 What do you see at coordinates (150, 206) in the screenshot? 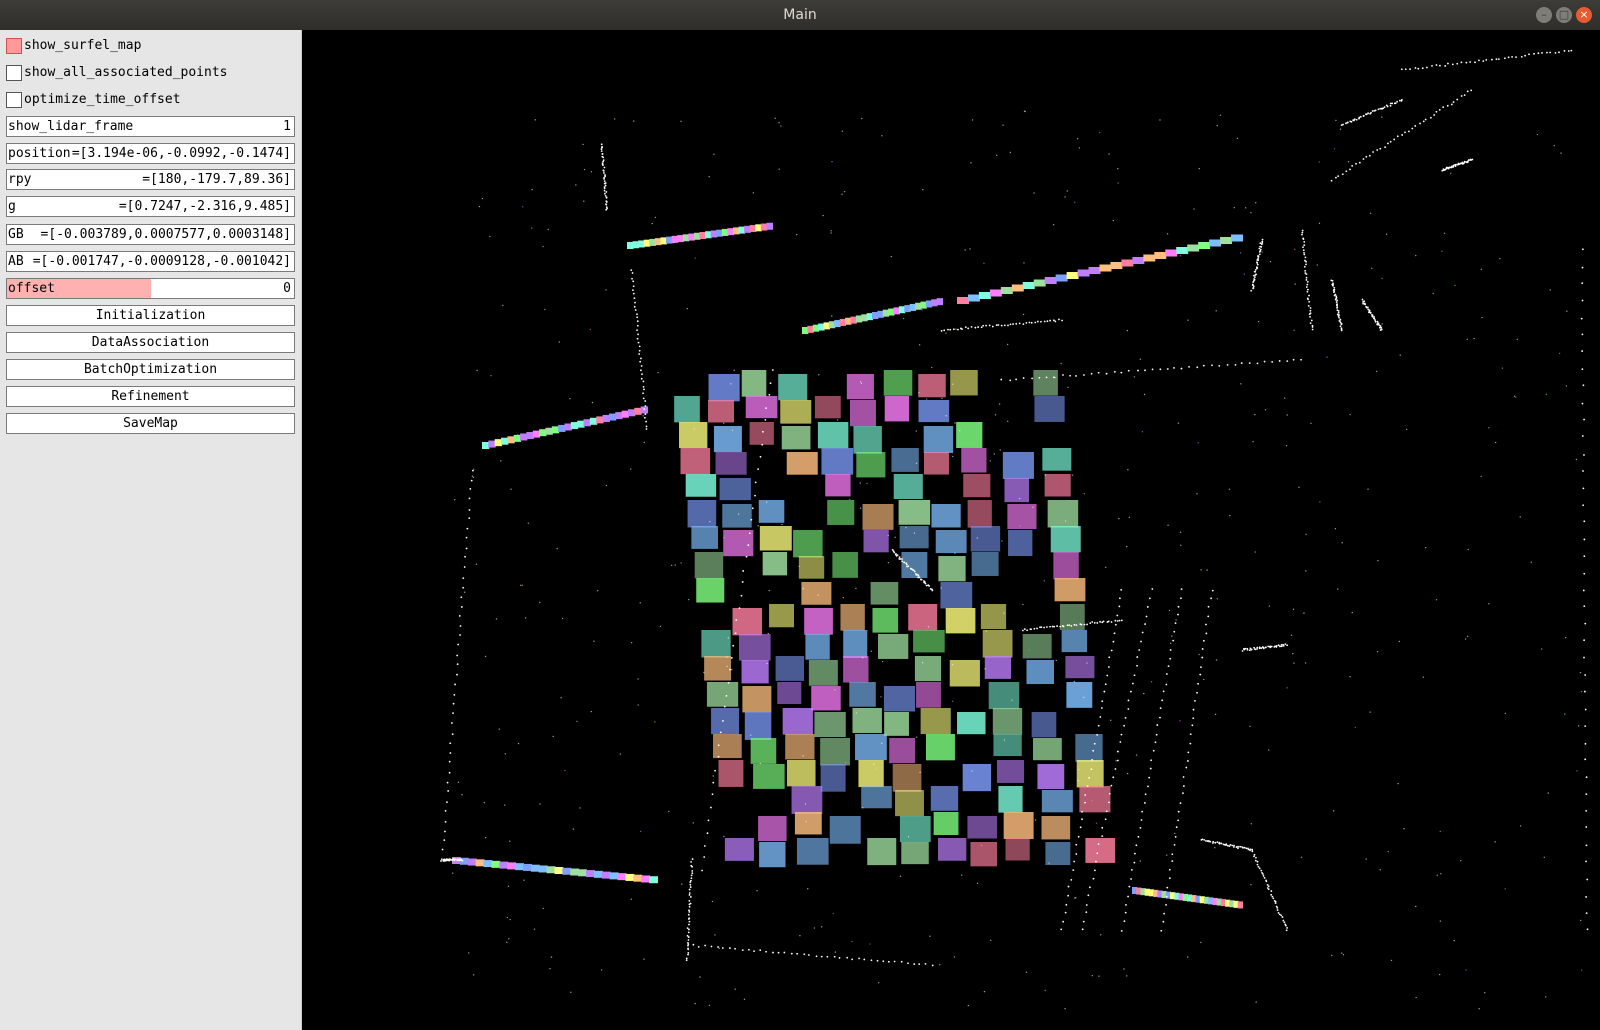
I see `g-field: g =[0.7247,-2.316,9.485]` at bounding box center [150, 206].